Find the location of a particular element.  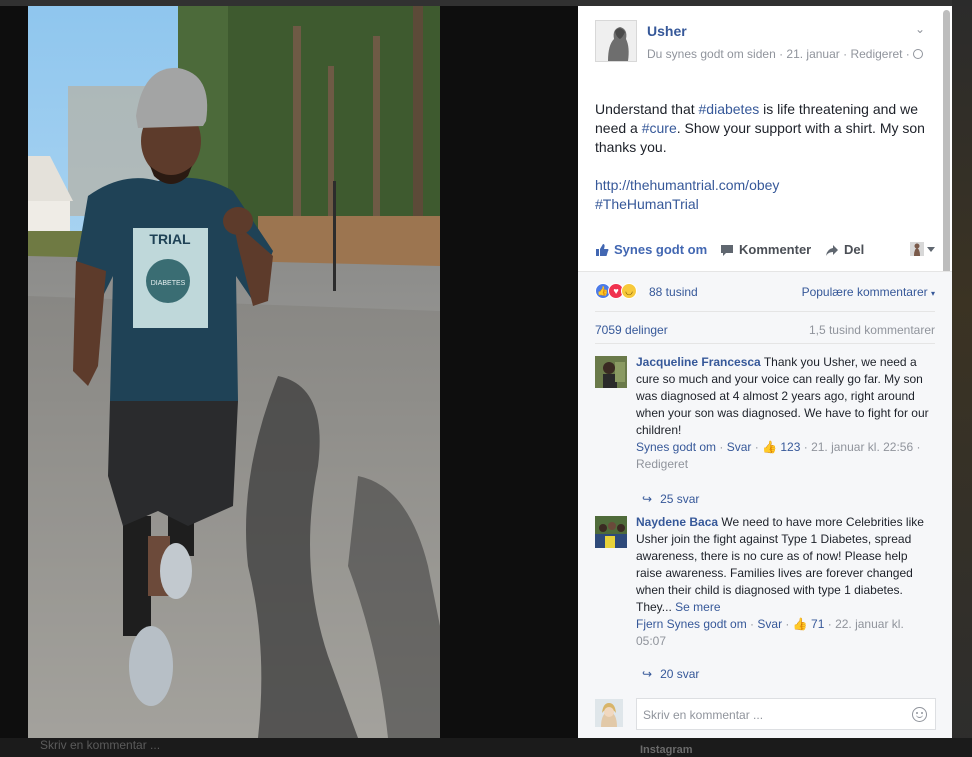

comment-sort-dropdown: Populære kommentarer ▾ is located at coordinates (868, 292).